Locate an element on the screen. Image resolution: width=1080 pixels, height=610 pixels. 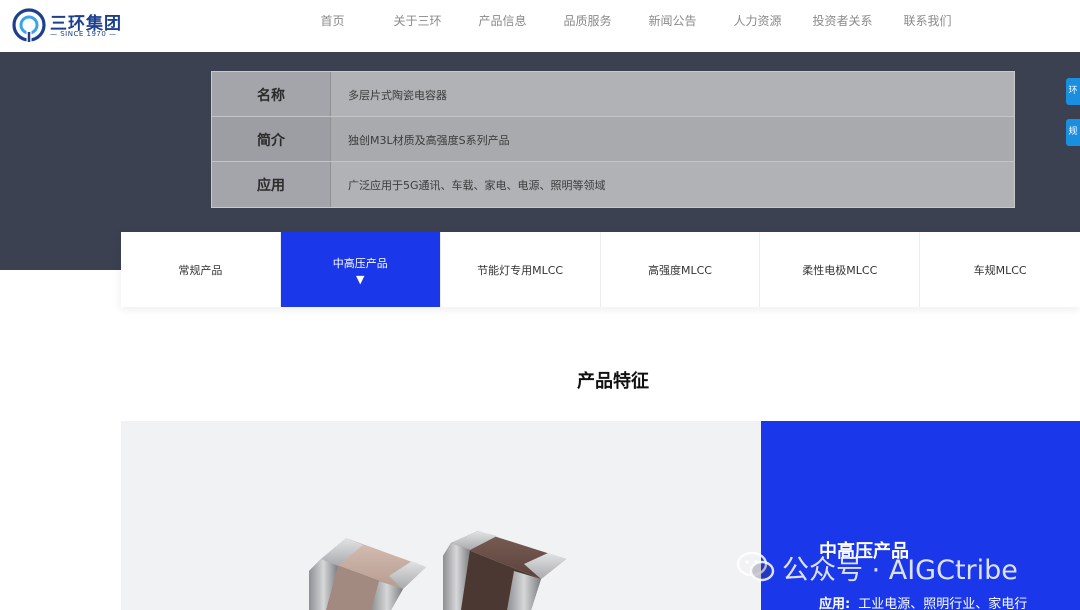
wechat-watermark: 公众号 · AIGCtribe is located at coordinates (877, 567).